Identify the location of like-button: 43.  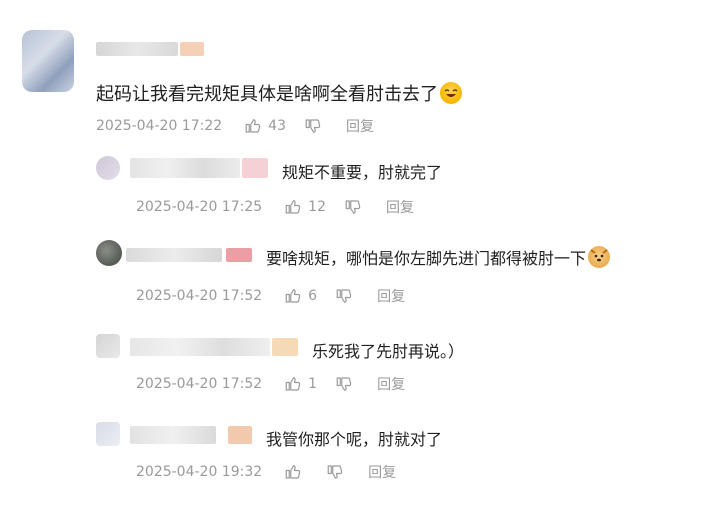
(274, 126).